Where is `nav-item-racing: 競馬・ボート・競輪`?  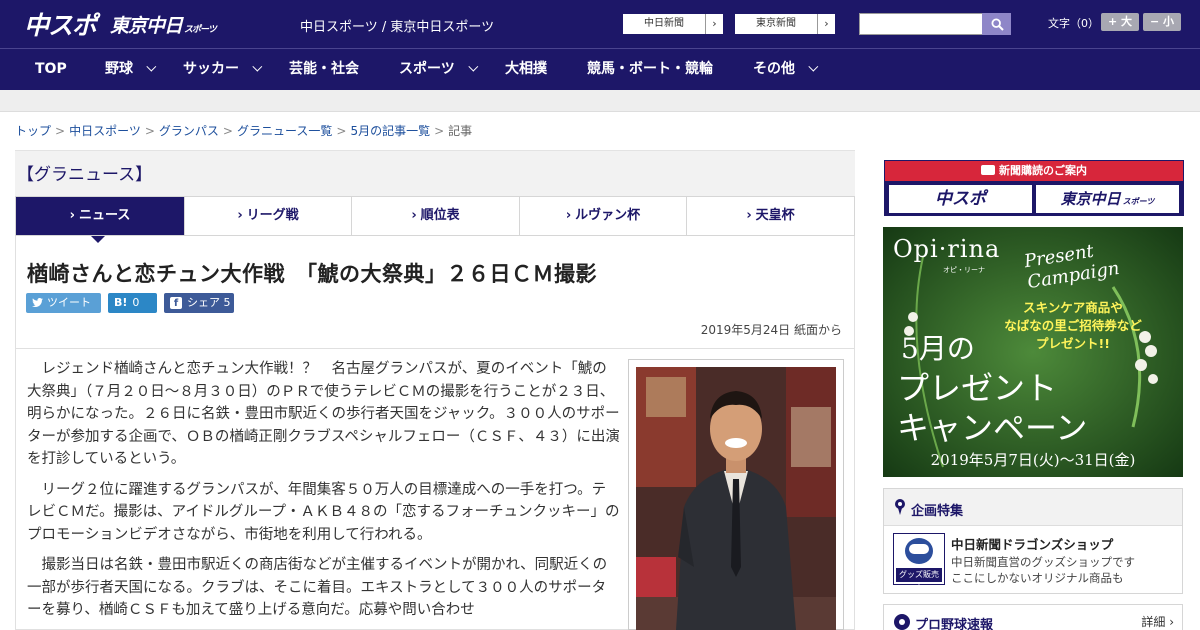 nav-item-racing: 競馬・ボート・競輪 is located at coordinates (650, 69).